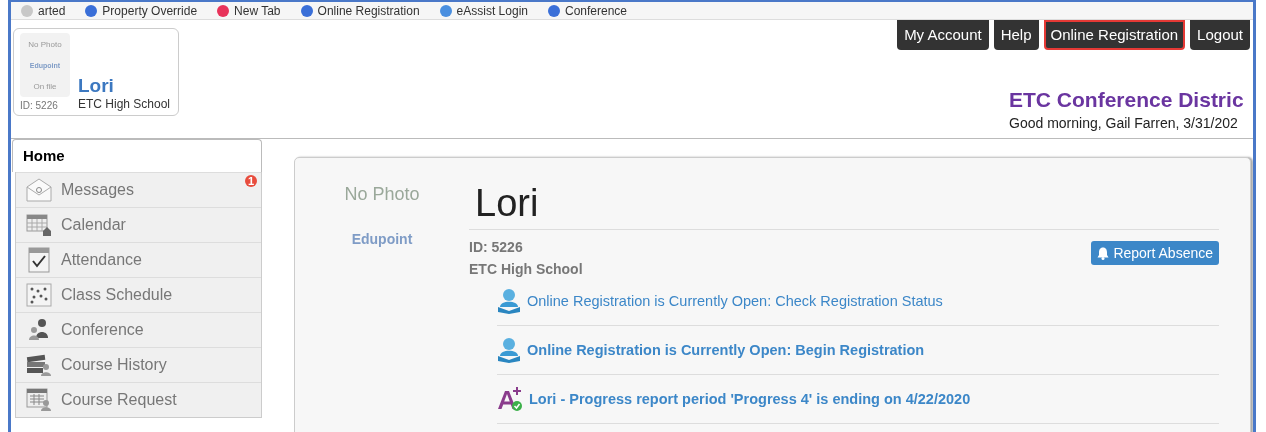  I want to click on student-name: Lori, so click(125, 86).